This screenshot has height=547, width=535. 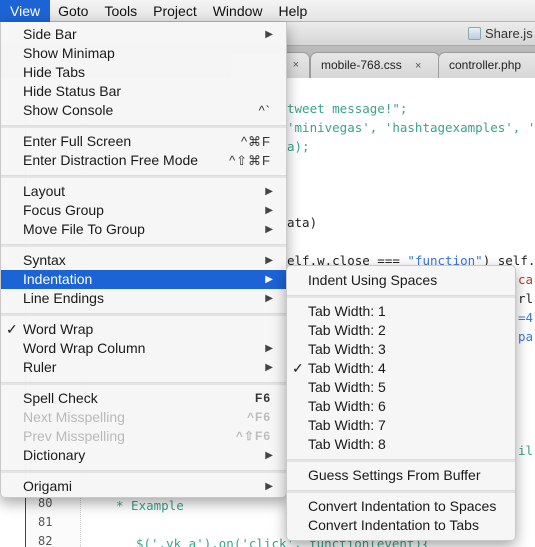 I want to click on tab-mobile-768-css: mobile-768.css ×, so click(x=375, y=65).